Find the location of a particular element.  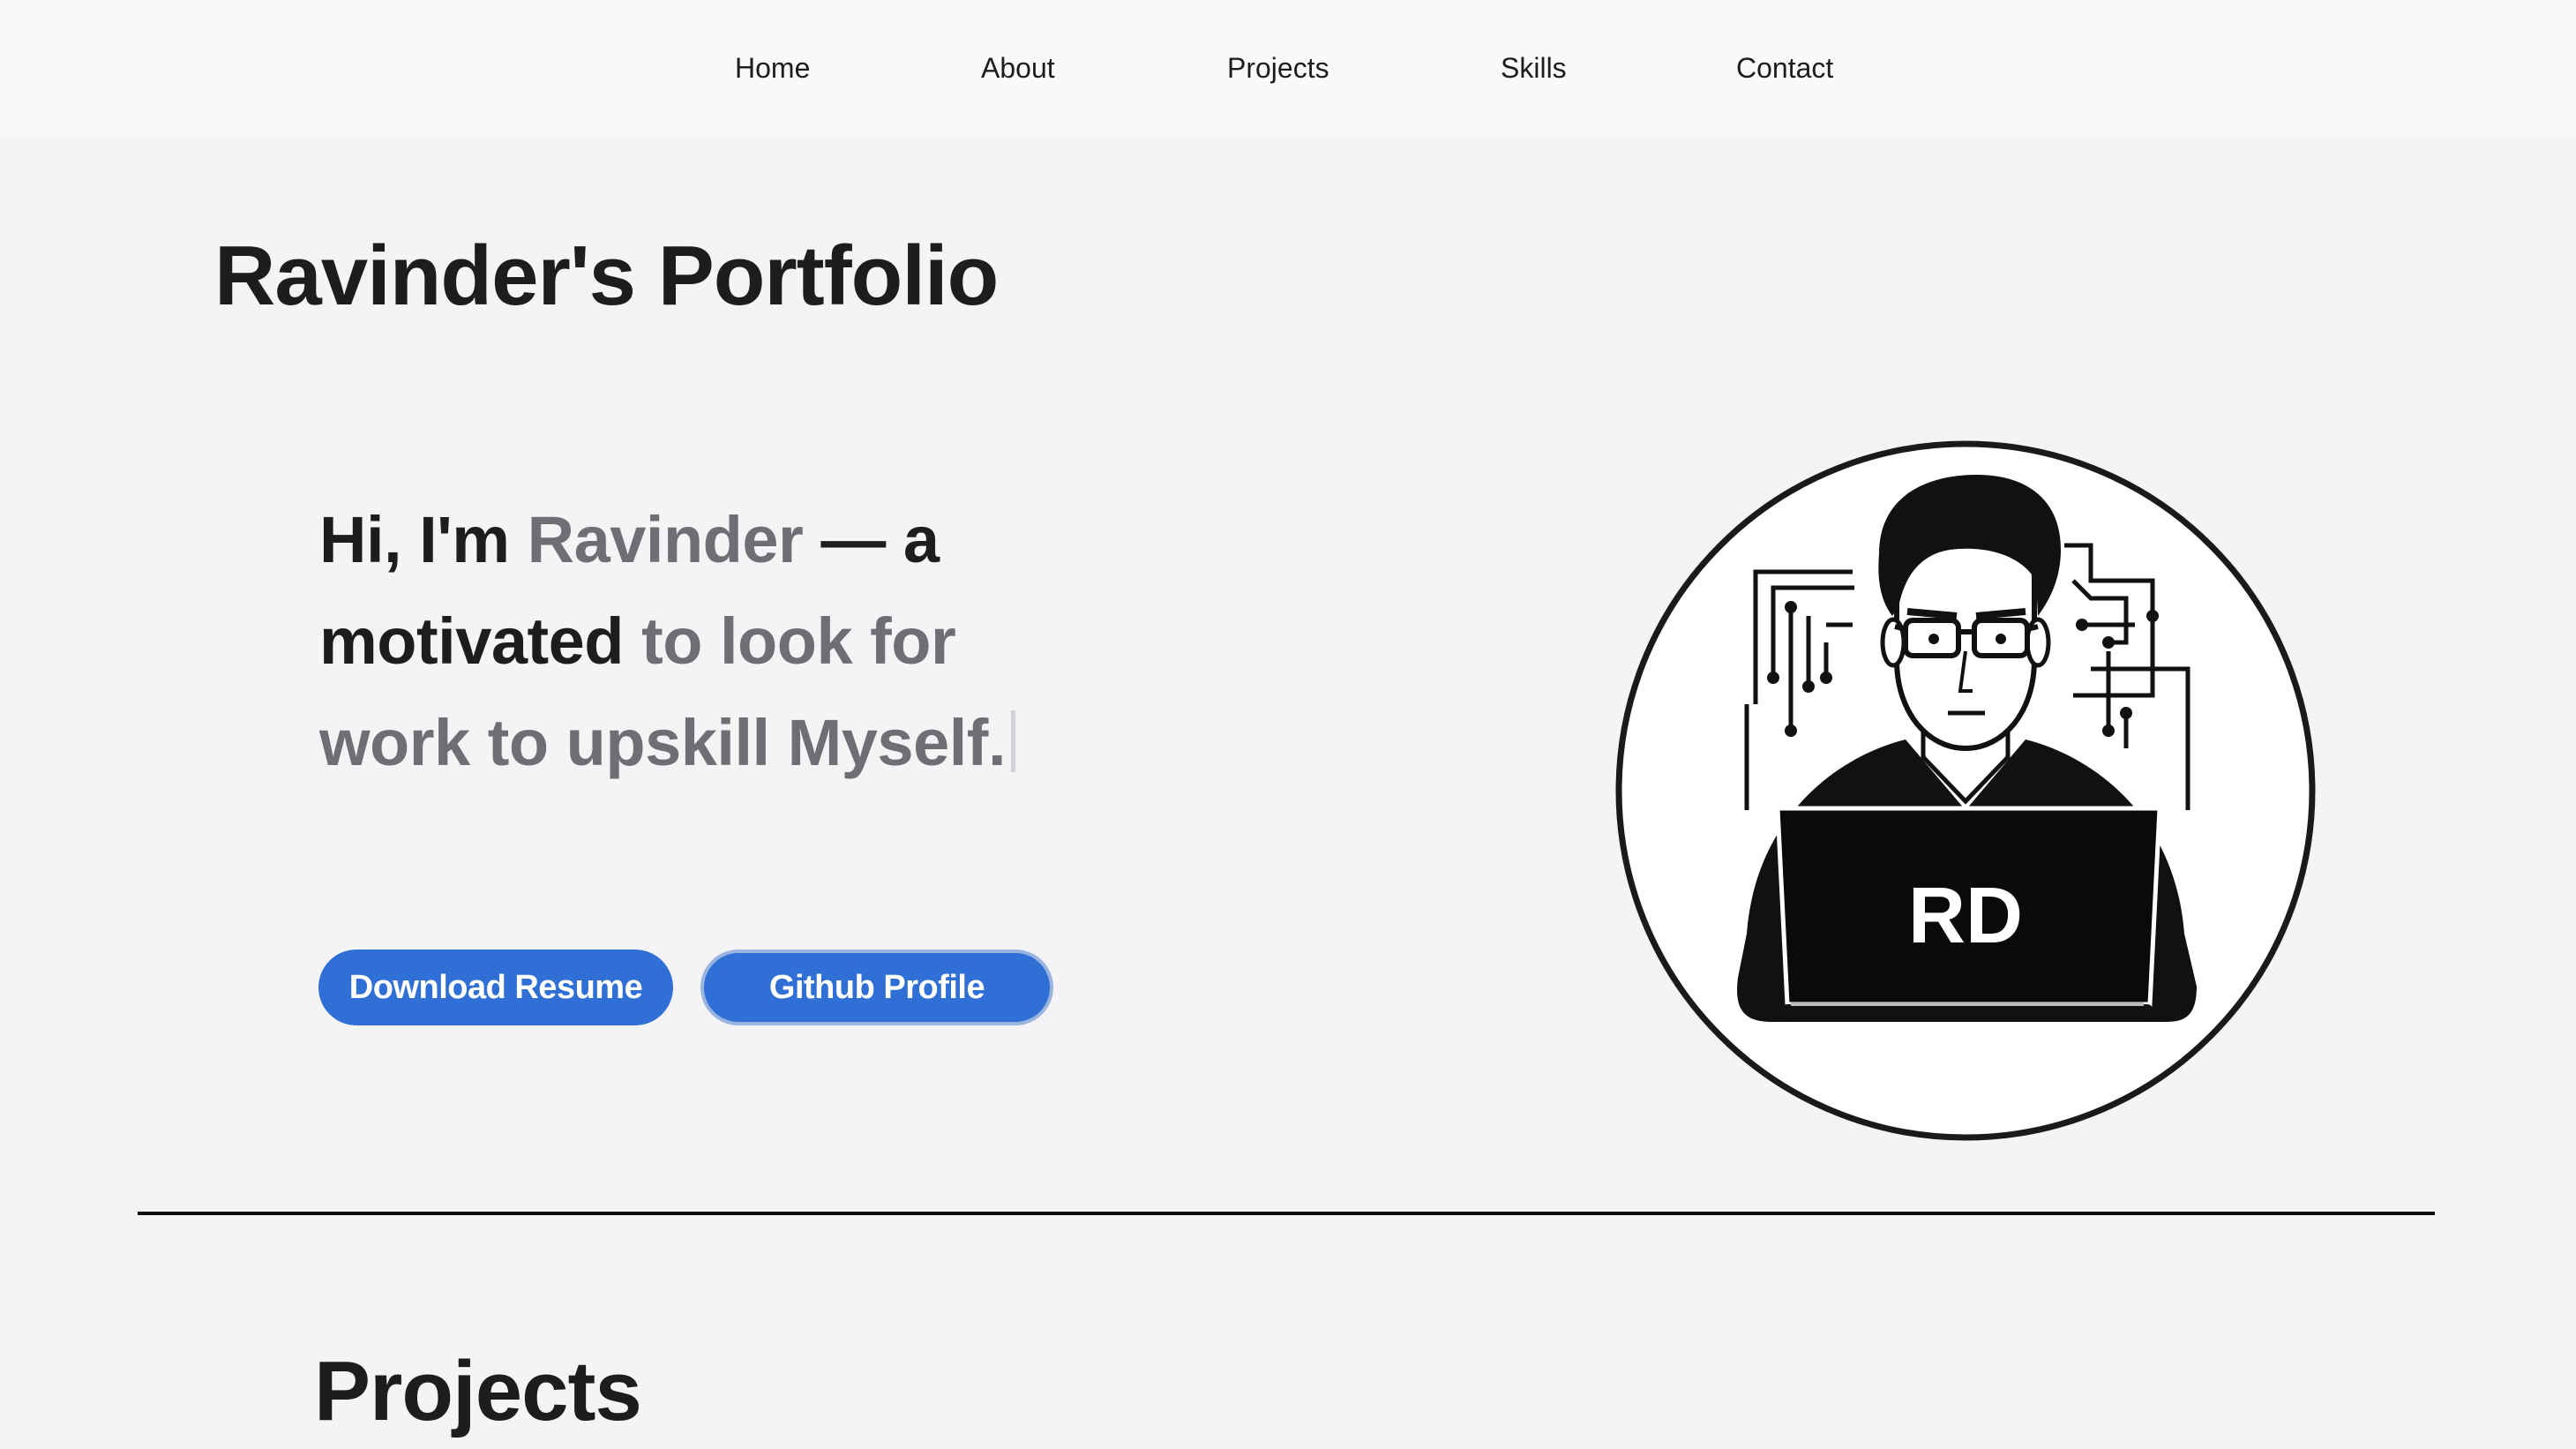

hero-dash: — a is located at coordinates (872, 539).